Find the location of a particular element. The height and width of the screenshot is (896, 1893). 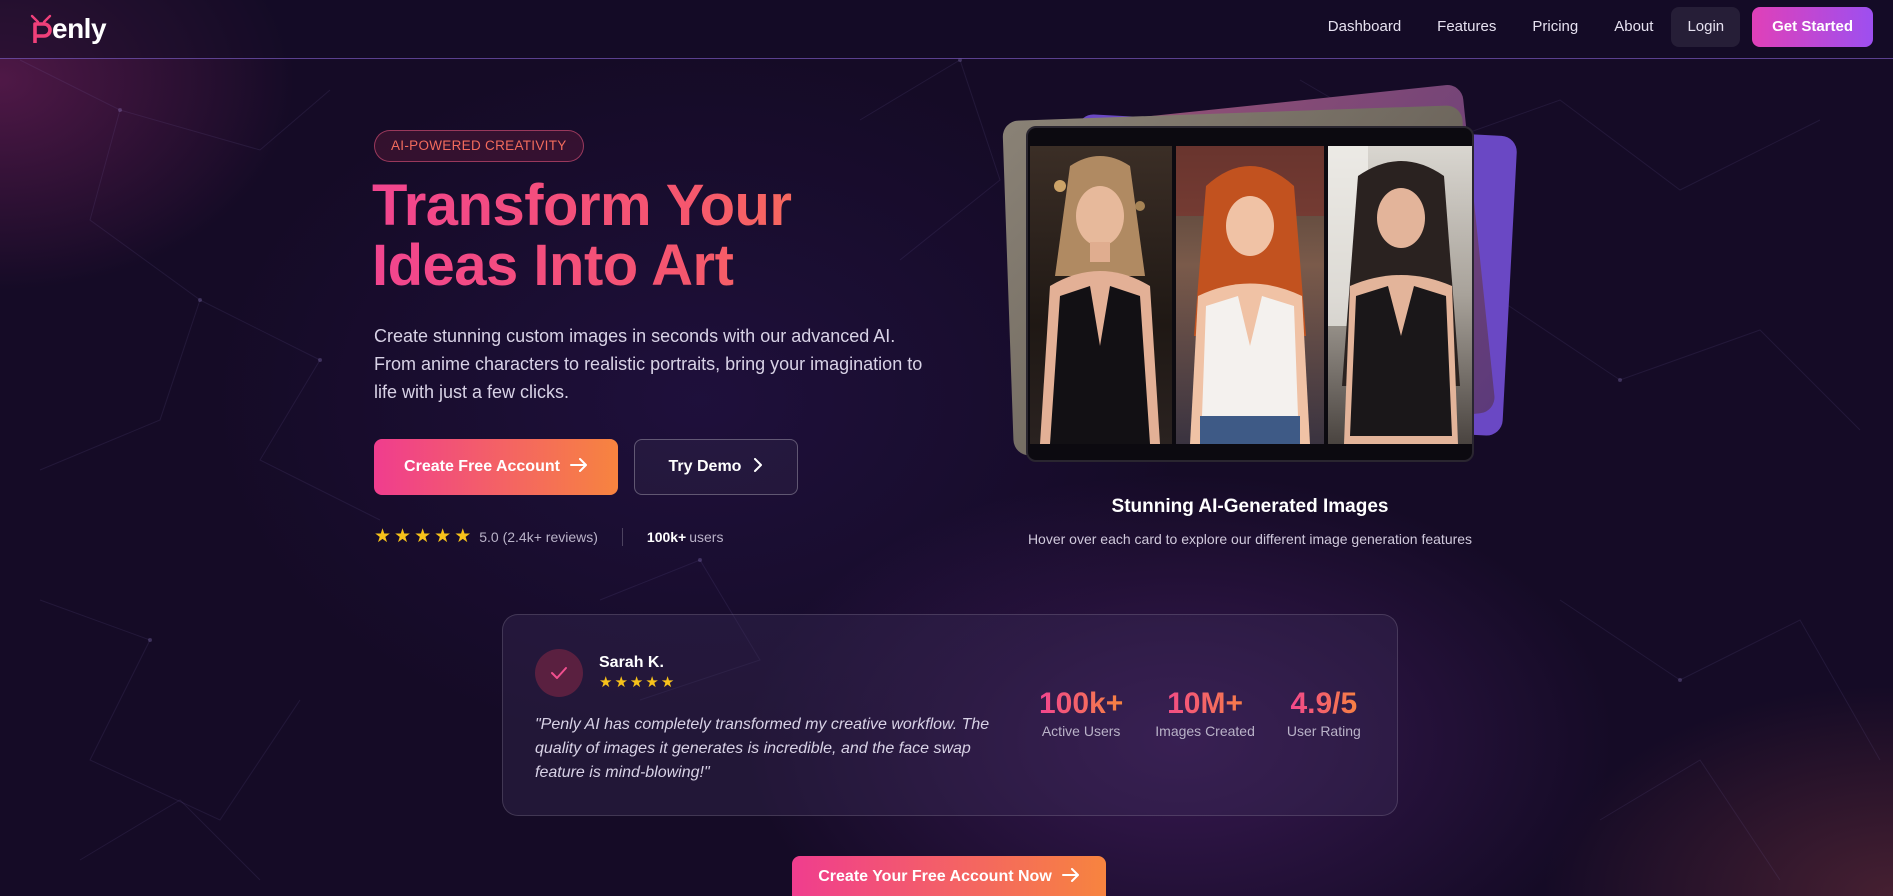

try-demo-button: Try Demo is located at coordinates (716, 467).